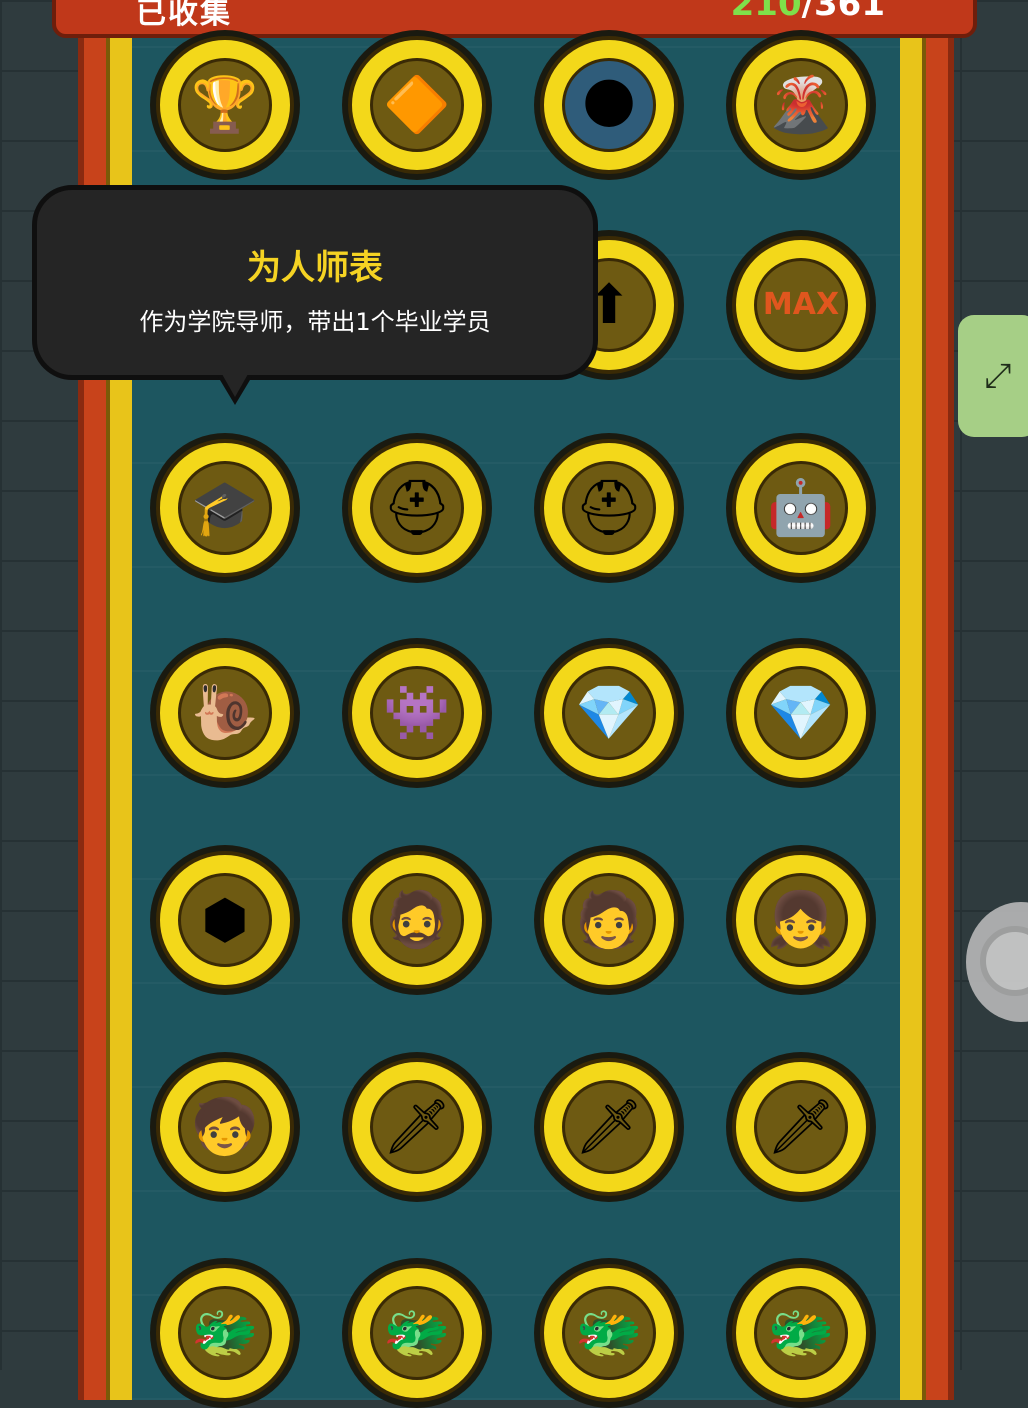 This screenshot has width=1028, height=1408. I want to click on orange-beast-icon: 🐲, so click(609, 1333).